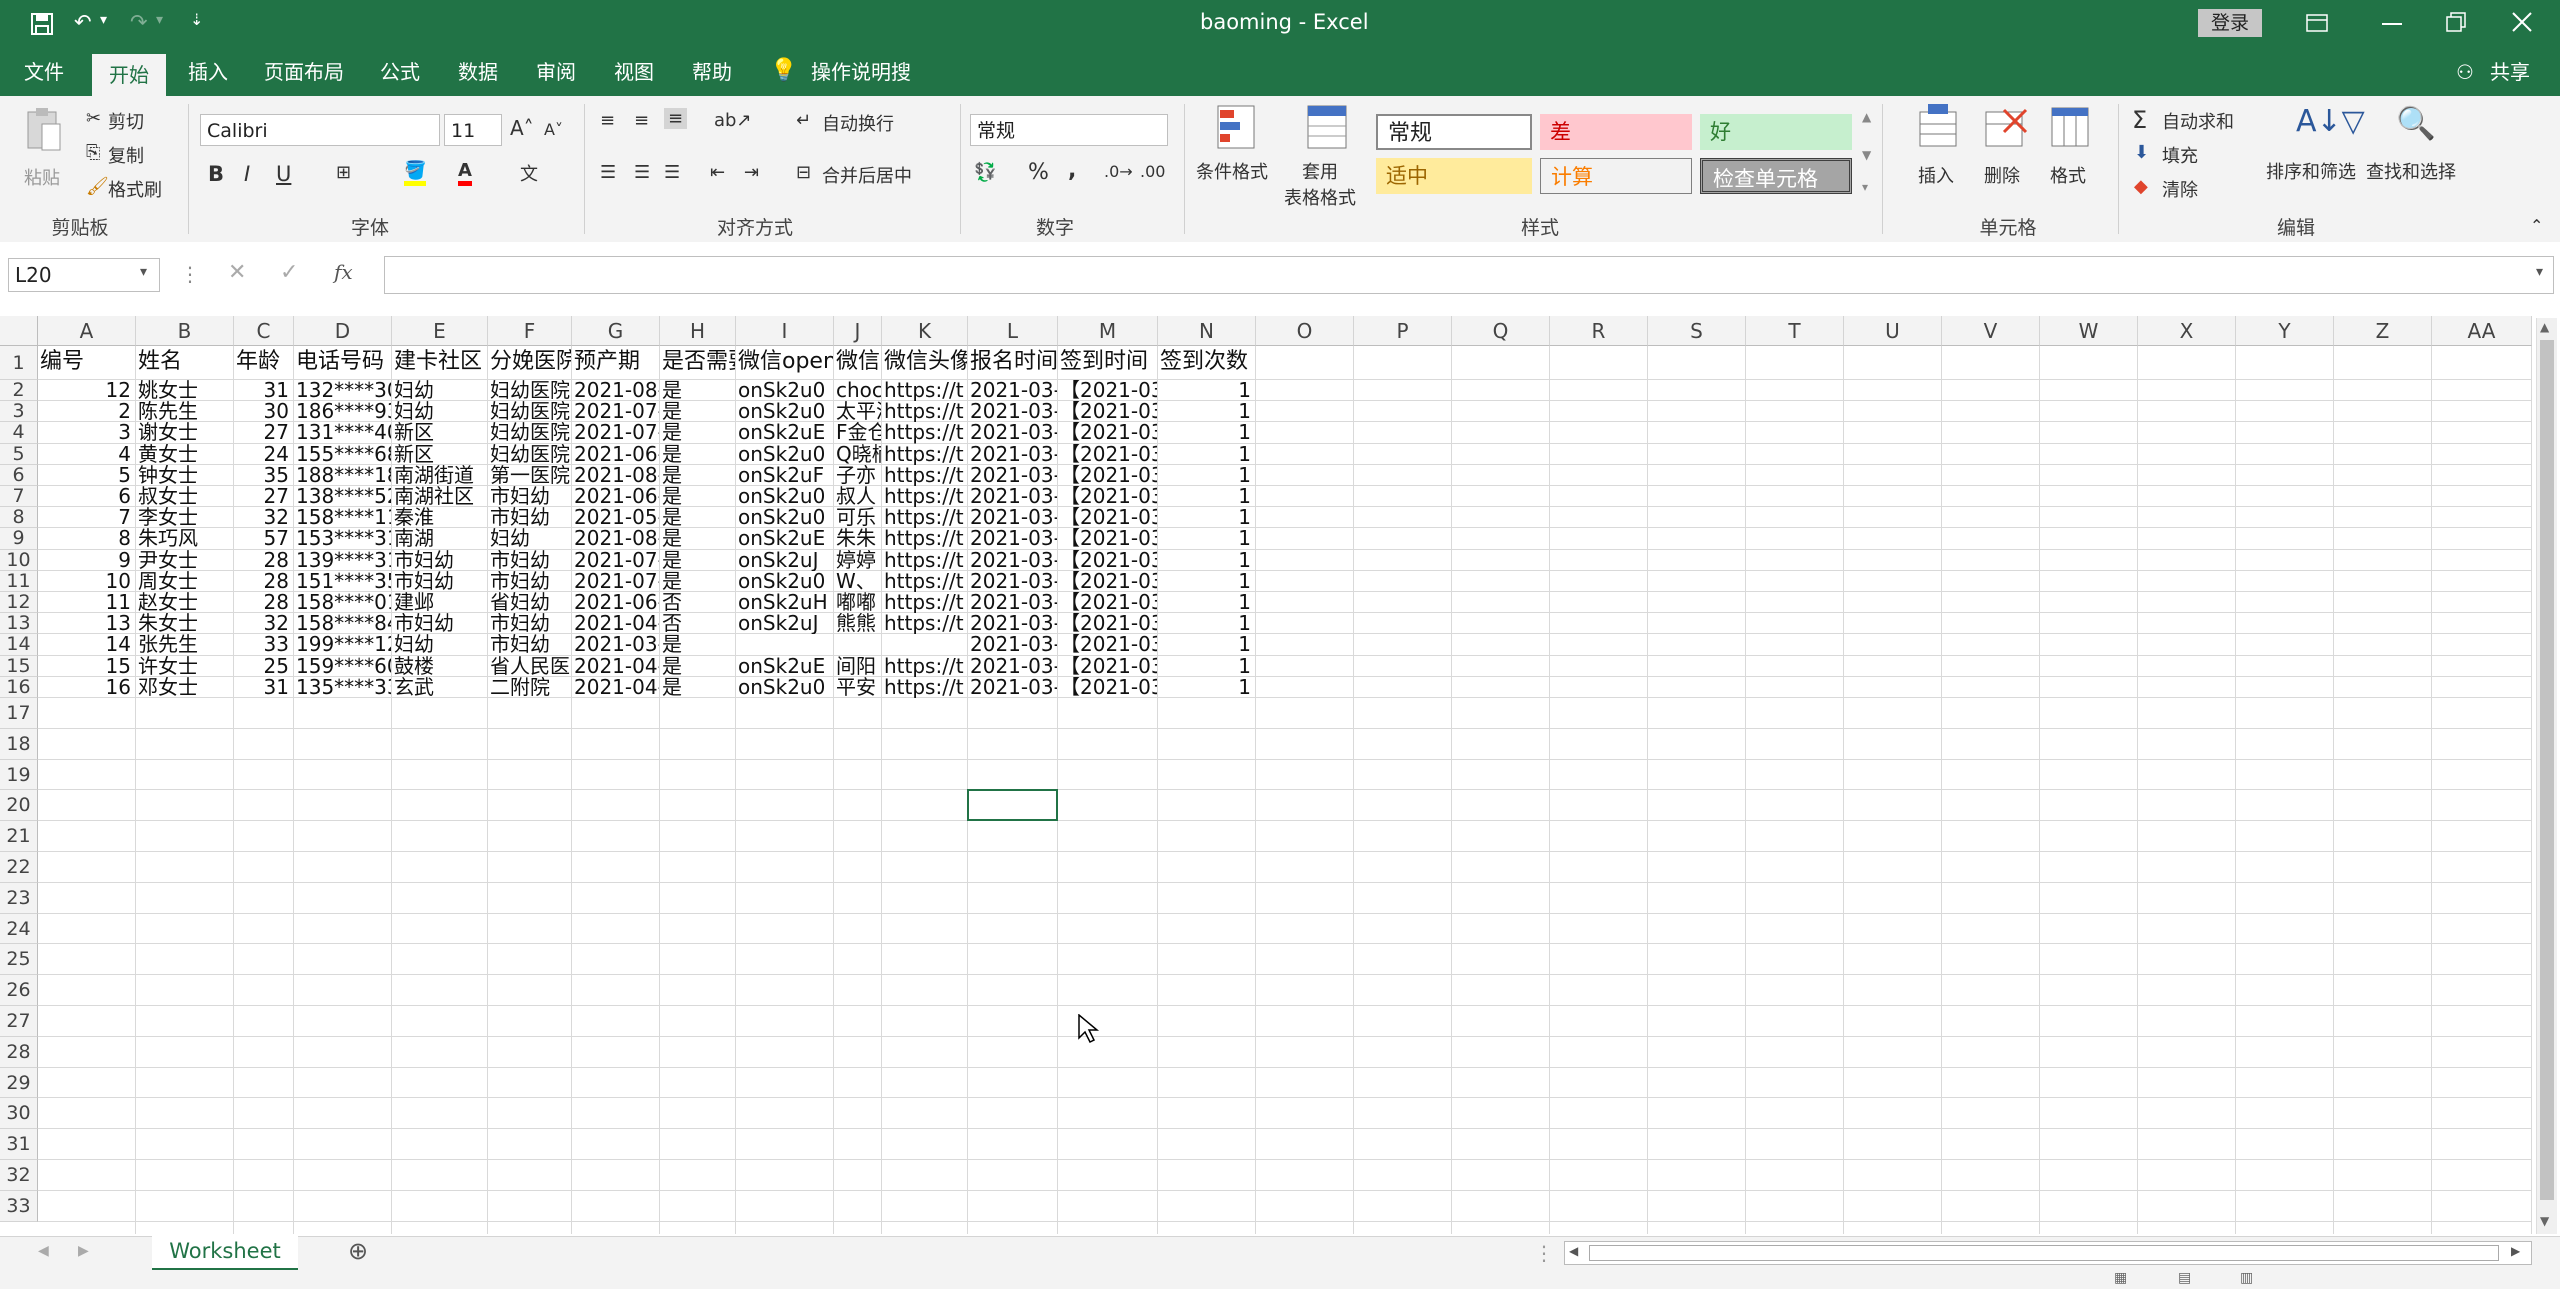 The height and width of the screenshot is (1289, 2560). What do you see at coordinates (159, 20) in the screenshot?
I see `redo-dropdown-icon: ▾` at bounding box center [159, 20].